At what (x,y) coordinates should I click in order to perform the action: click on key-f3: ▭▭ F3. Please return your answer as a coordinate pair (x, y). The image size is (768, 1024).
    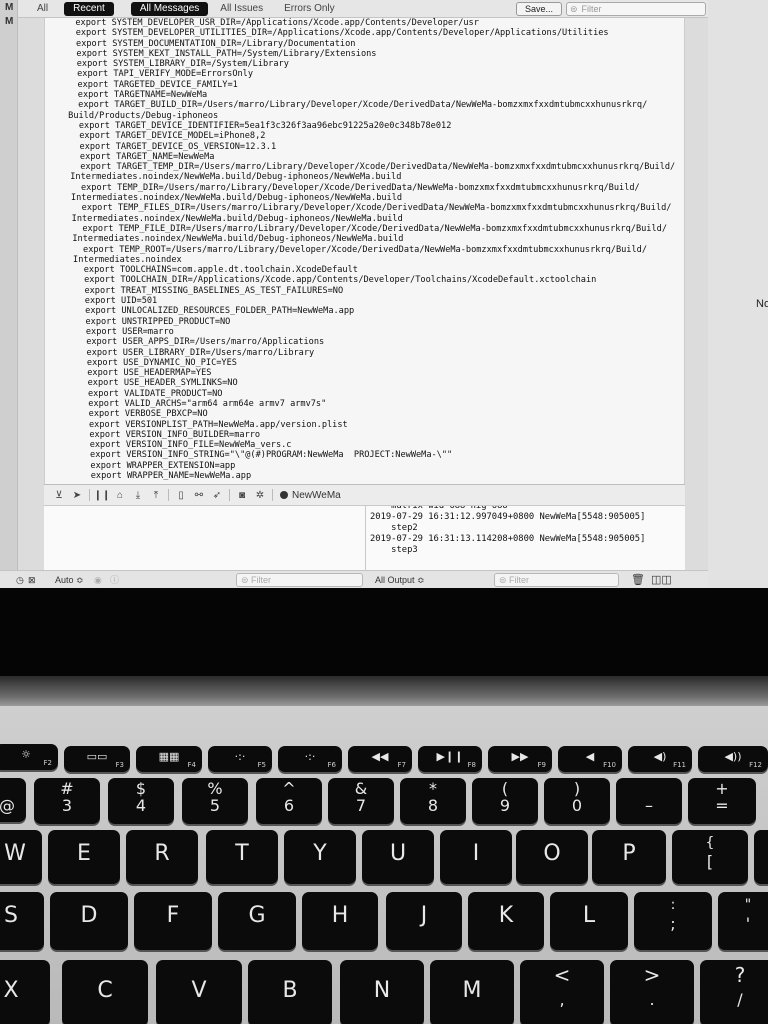
    Looking at the image, I should click on (97, 759).